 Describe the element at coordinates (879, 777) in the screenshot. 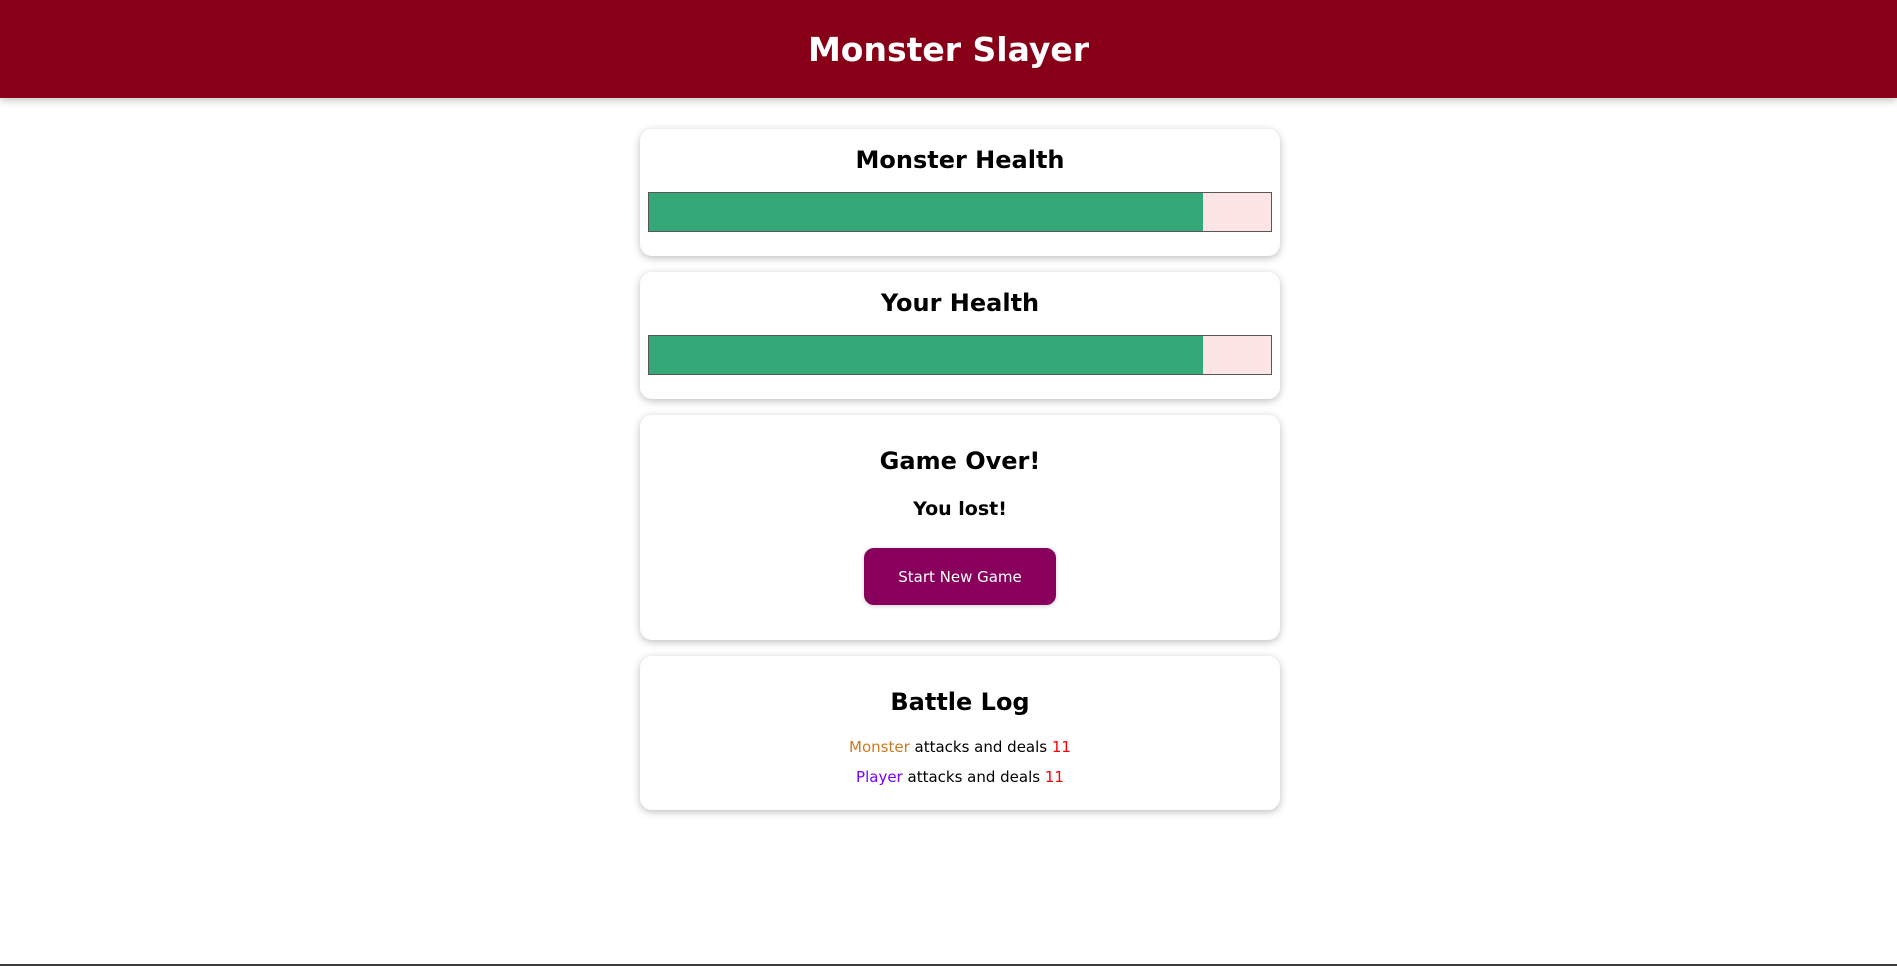

I see `log-actor-player: Player` at that location.